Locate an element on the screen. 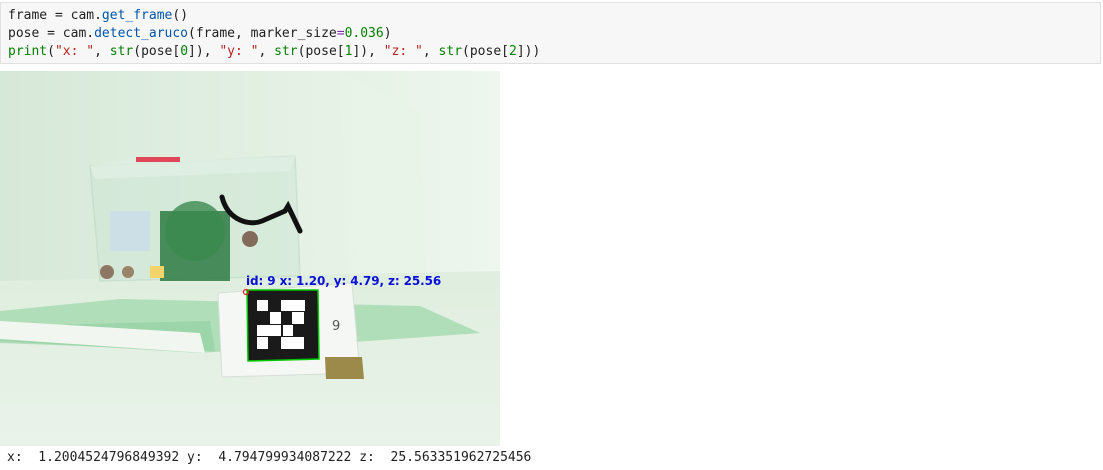 This screenshot has height=470, width=1103. code-text: ])) is located at coordinates (528, 51).